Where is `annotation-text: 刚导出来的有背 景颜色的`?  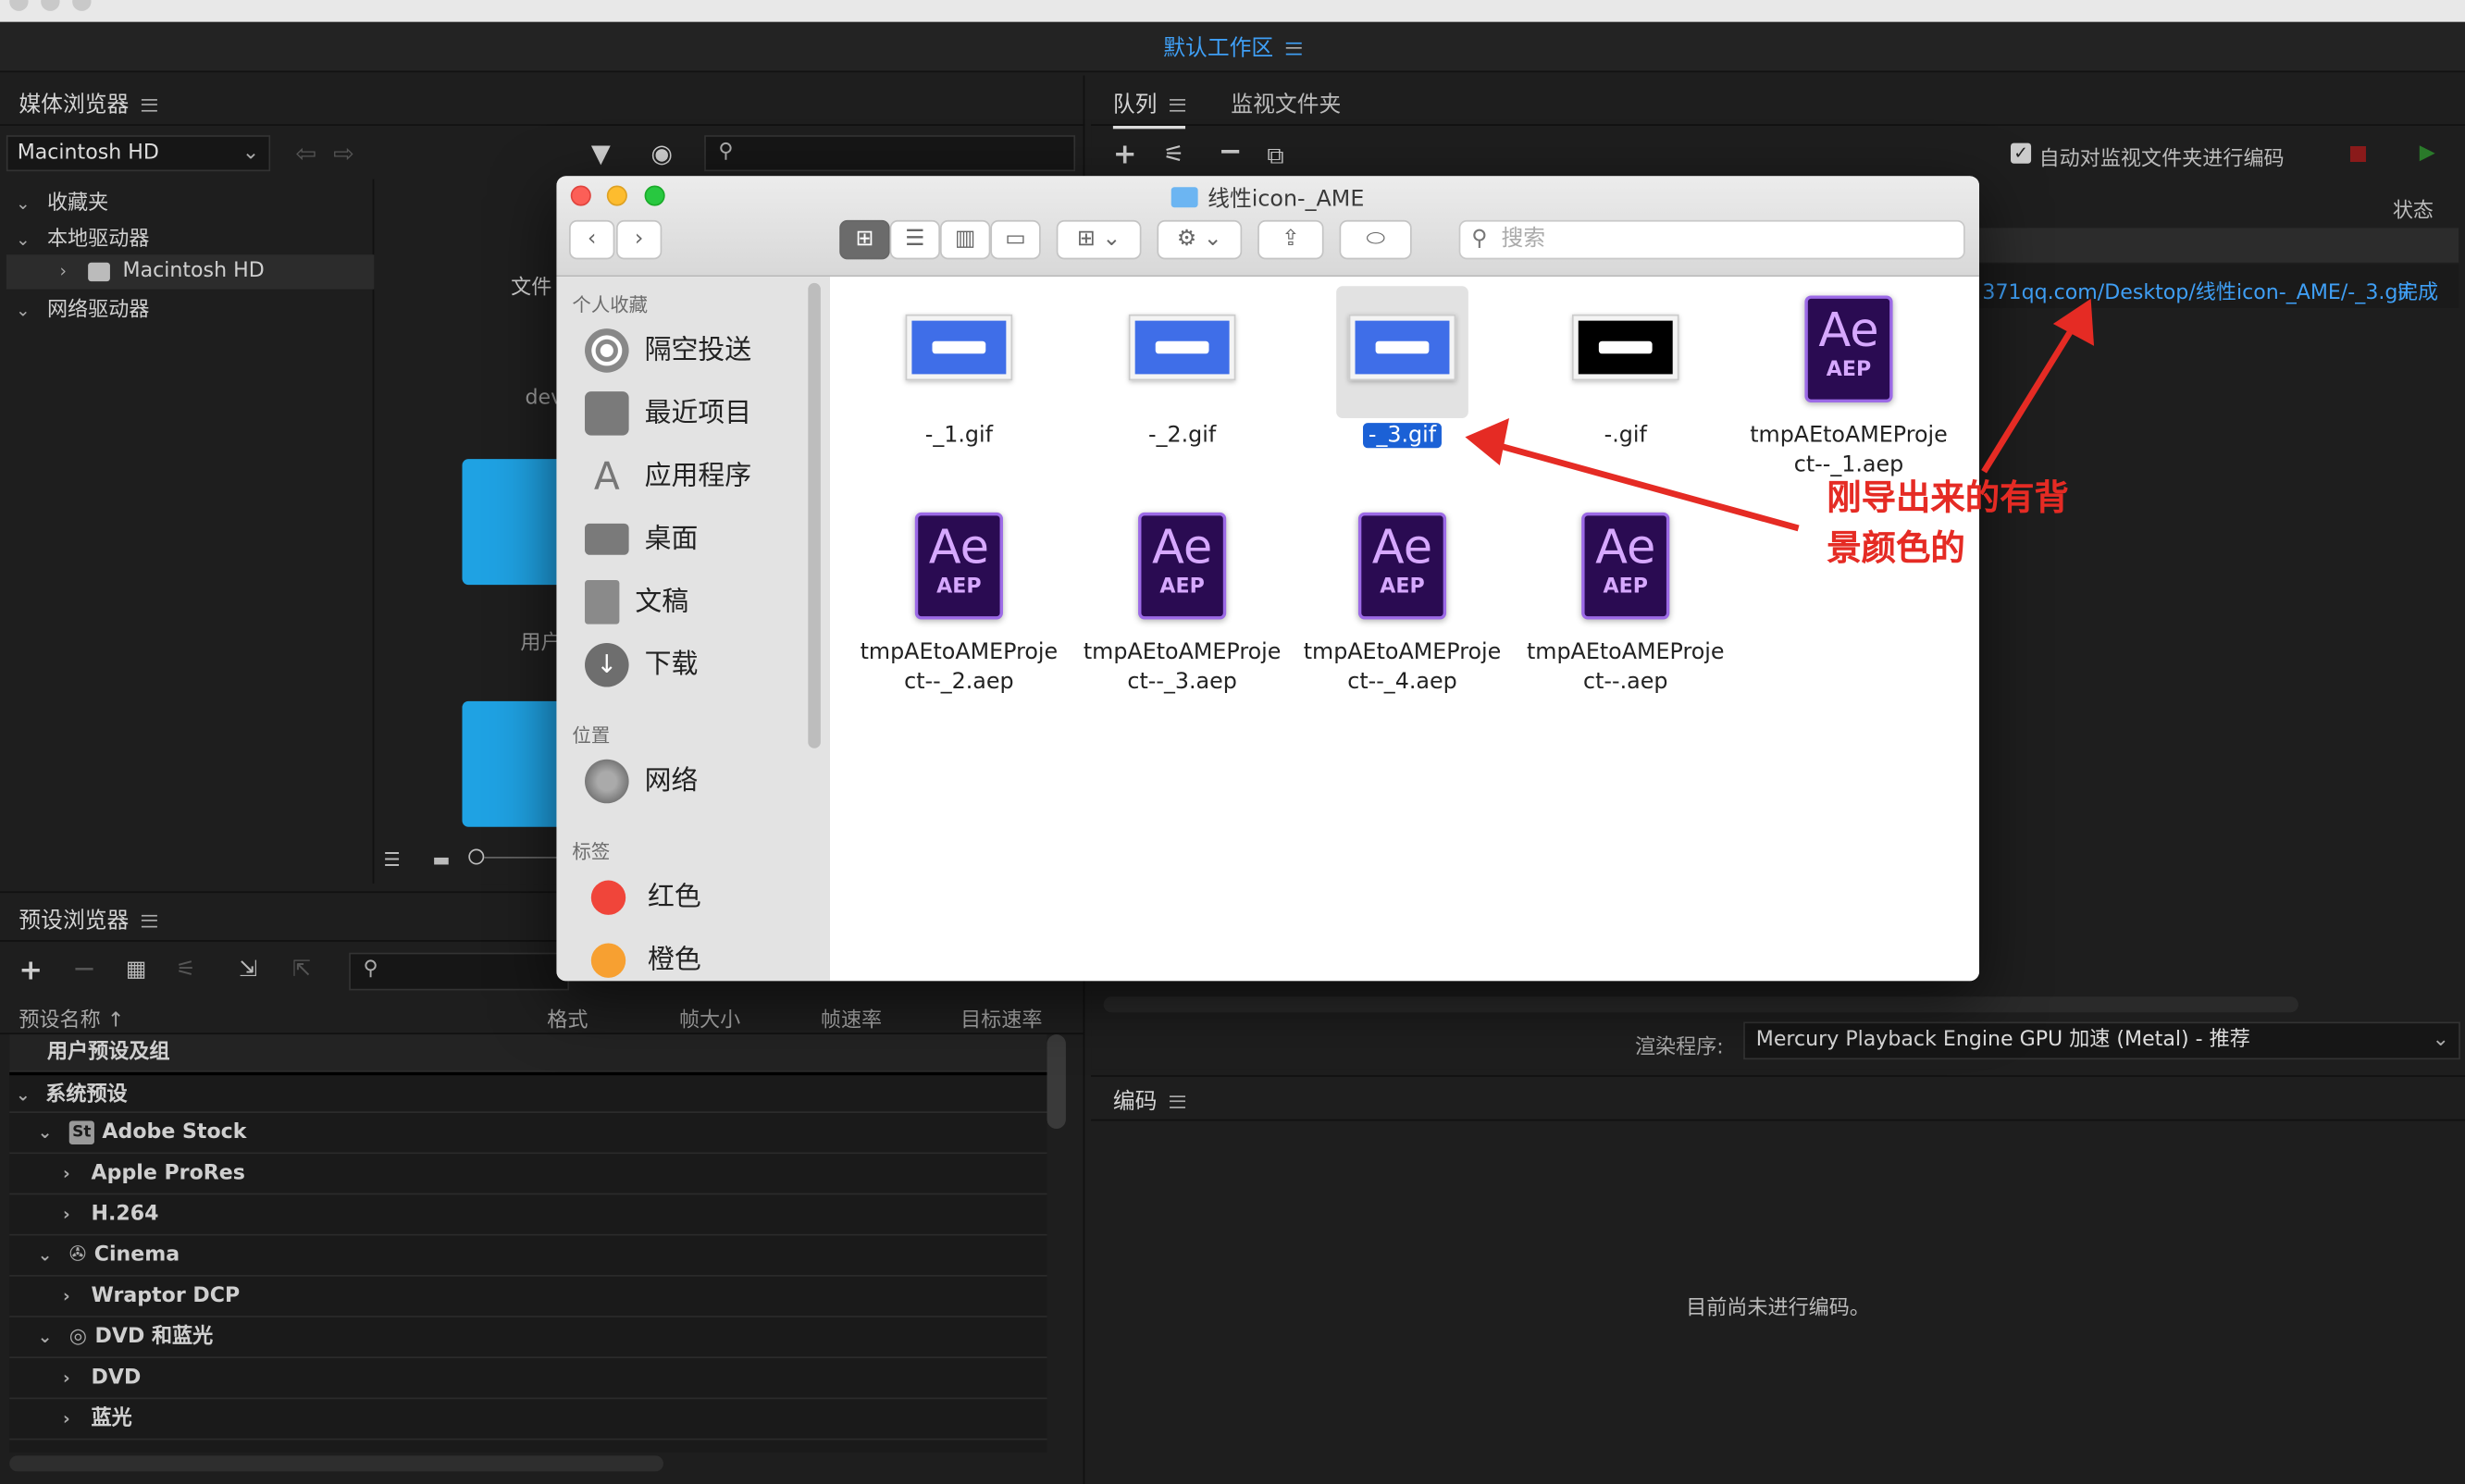
annotation-text: 刚导出来的有背 景颜色的 is located at coordinates (1948, 525).